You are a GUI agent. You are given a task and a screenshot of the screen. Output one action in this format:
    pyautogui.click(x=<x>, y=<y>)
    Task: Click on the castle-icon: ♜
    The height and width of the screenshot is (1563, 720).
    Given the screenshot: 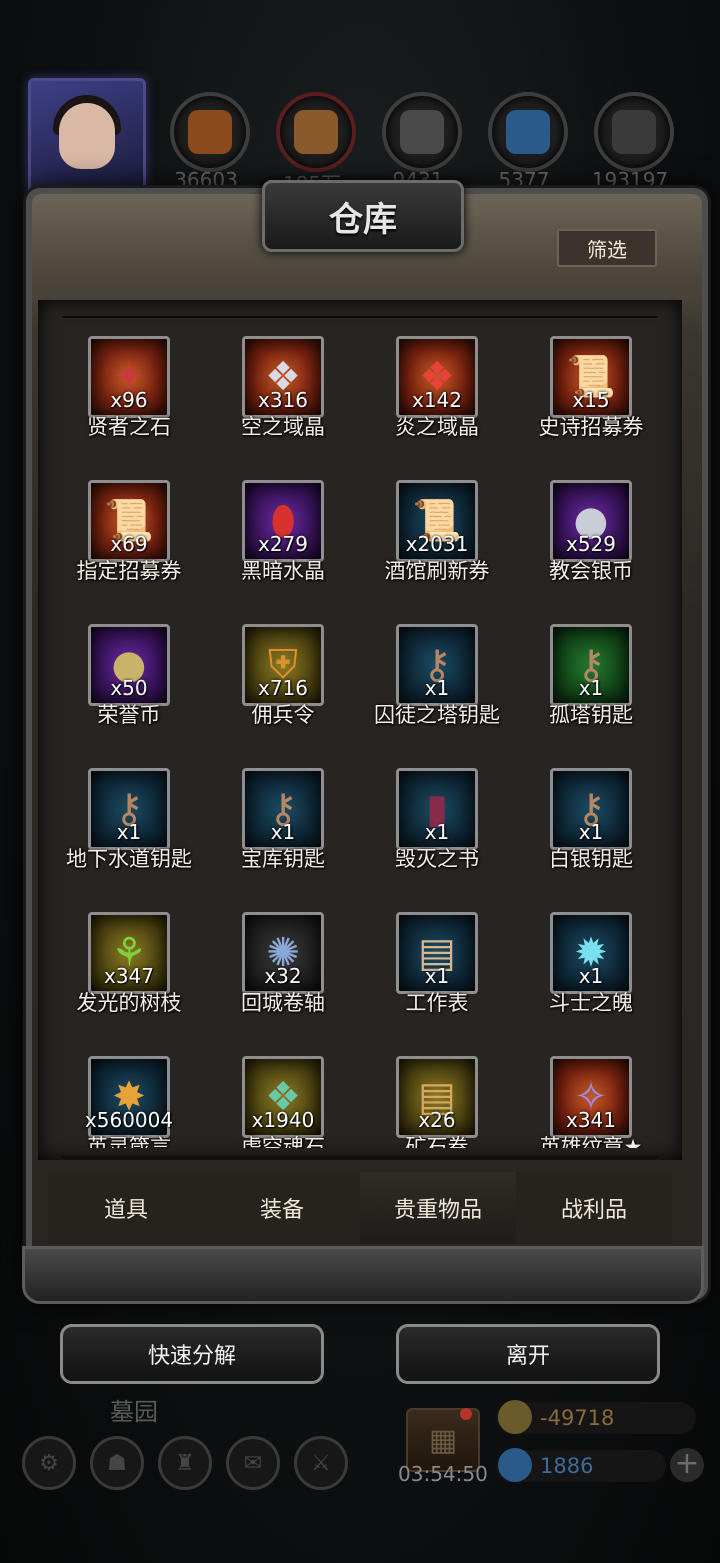 What is the action you would take?
    pyautogui.click(x=185, y=1463)
    